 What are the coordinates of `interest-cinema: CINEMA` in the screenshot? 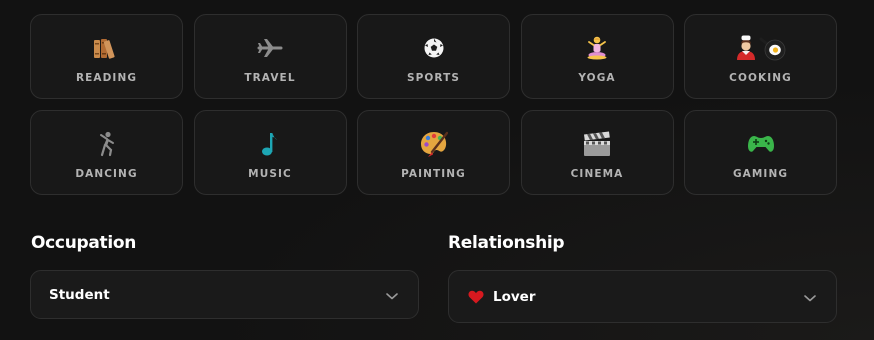 It's located at (597, 152).